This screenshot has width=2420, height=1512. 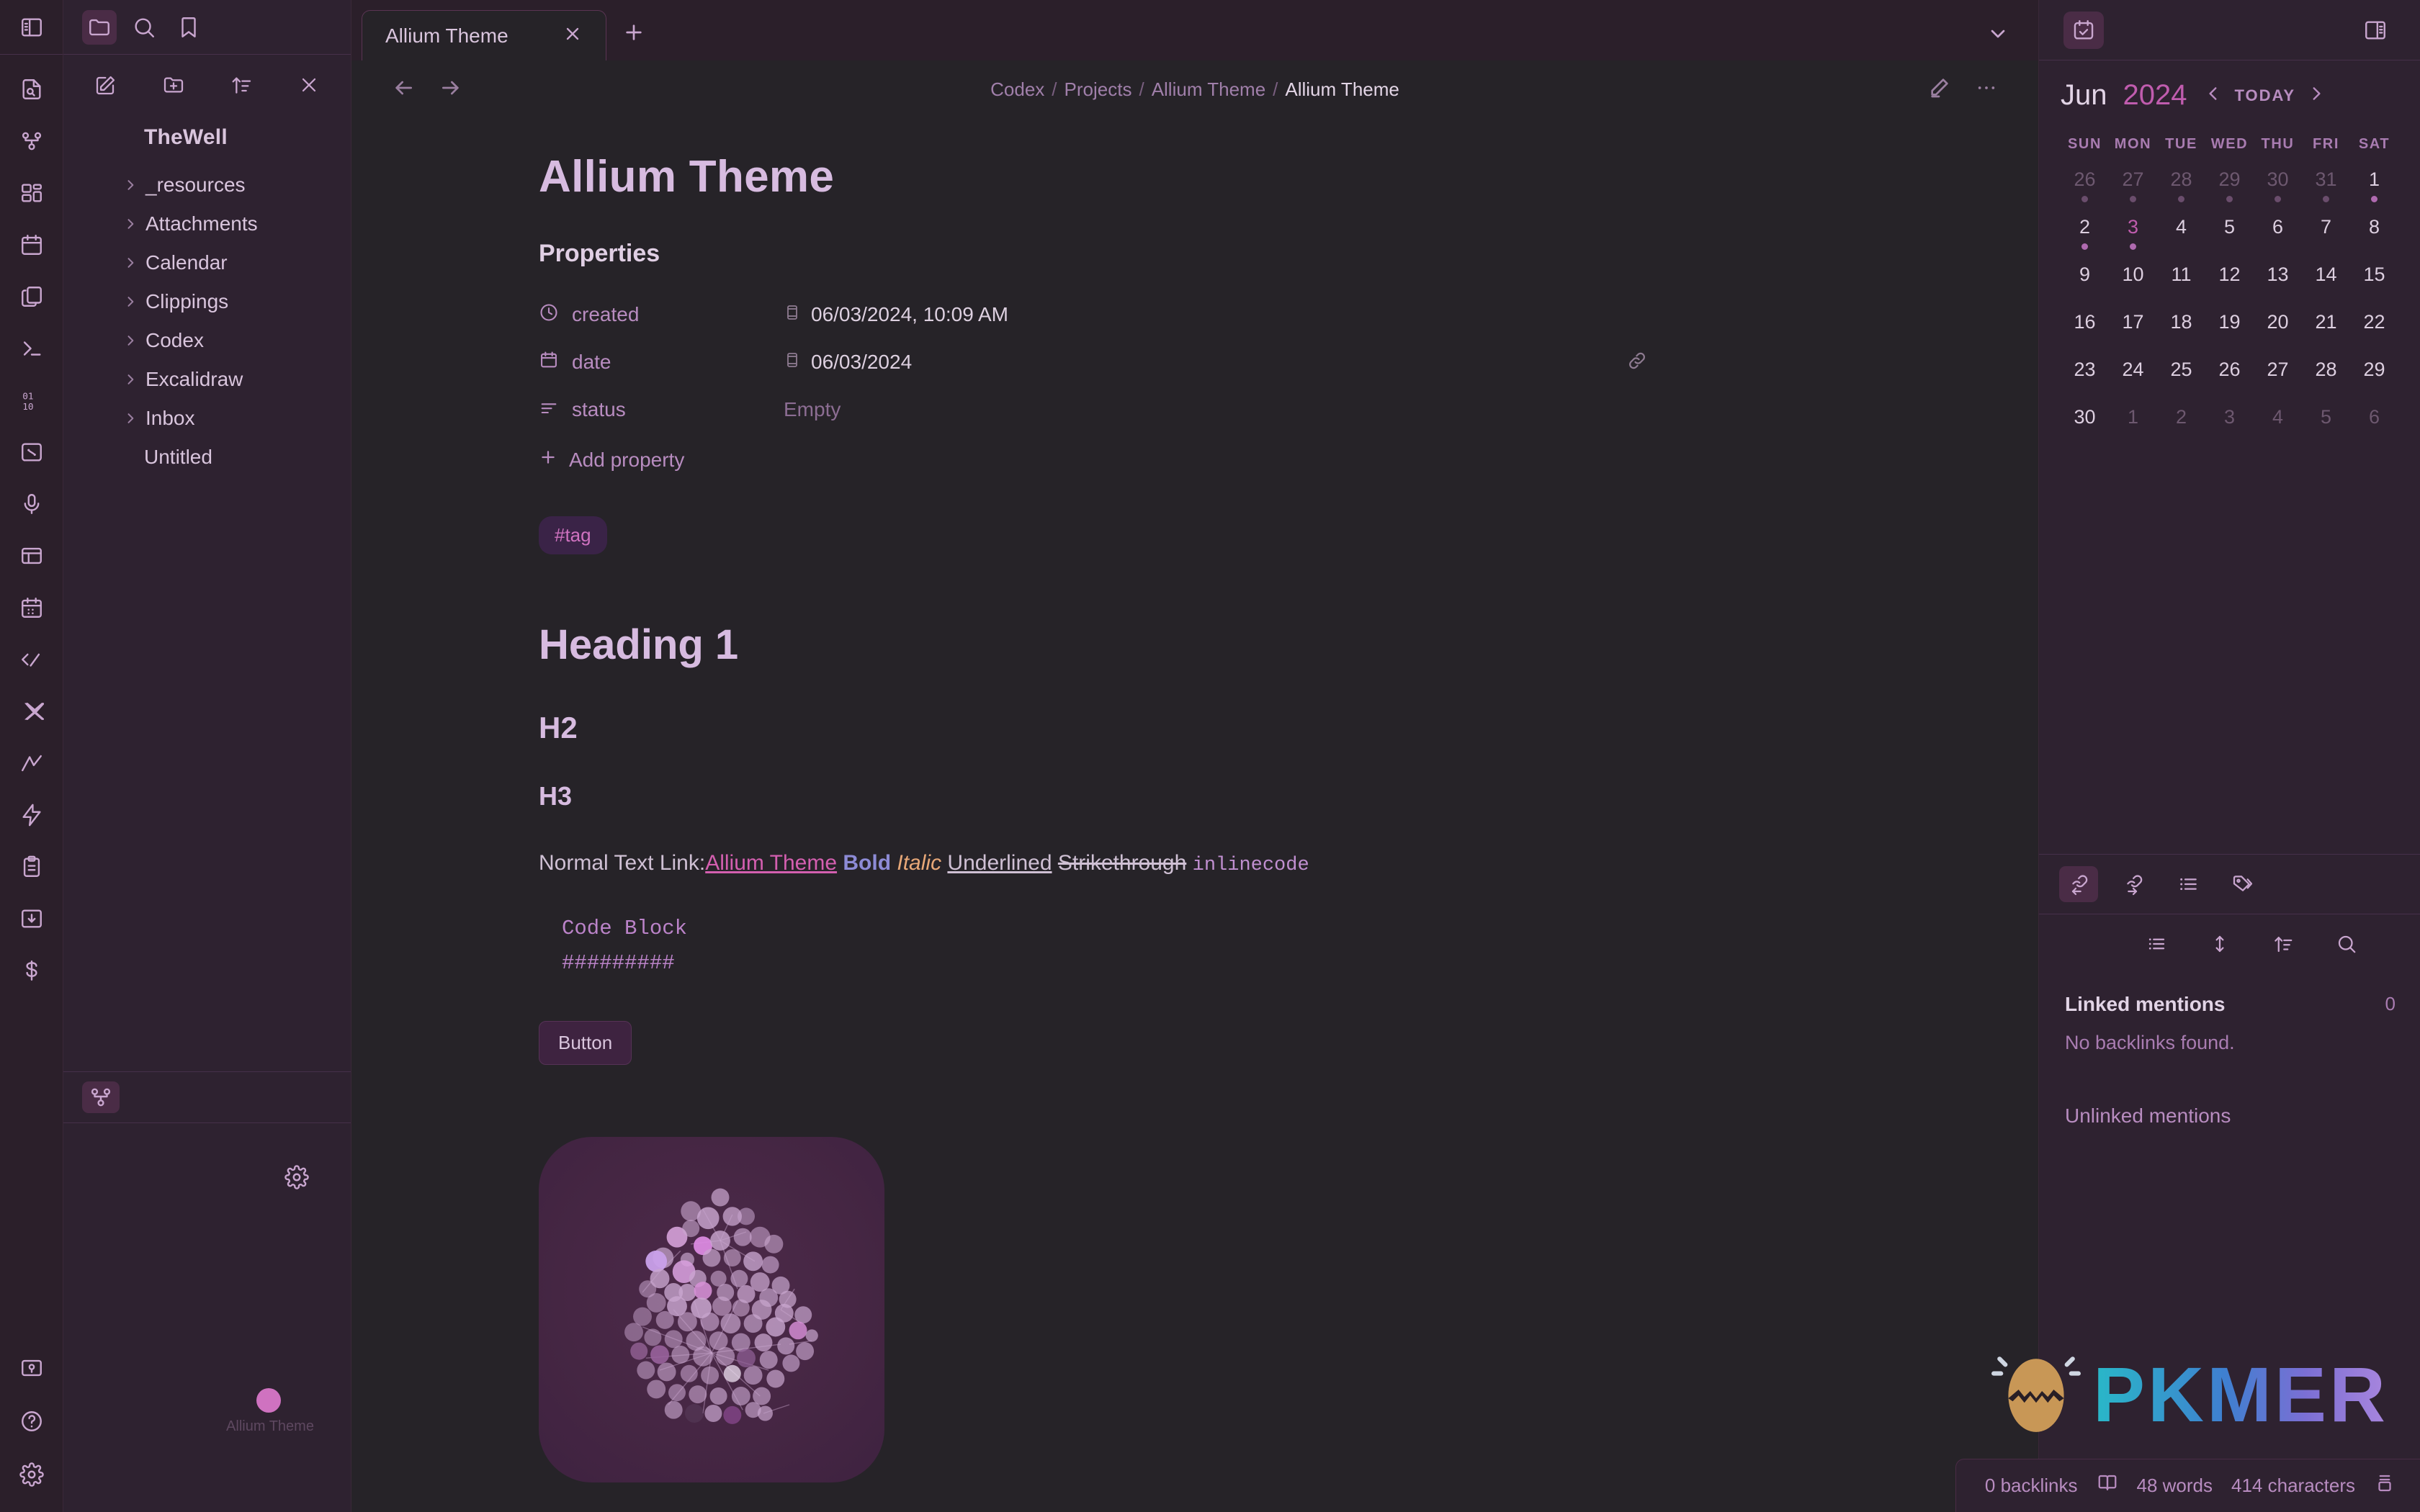 I want to click on calendar-day: 10, so click(x=2133, y=287).